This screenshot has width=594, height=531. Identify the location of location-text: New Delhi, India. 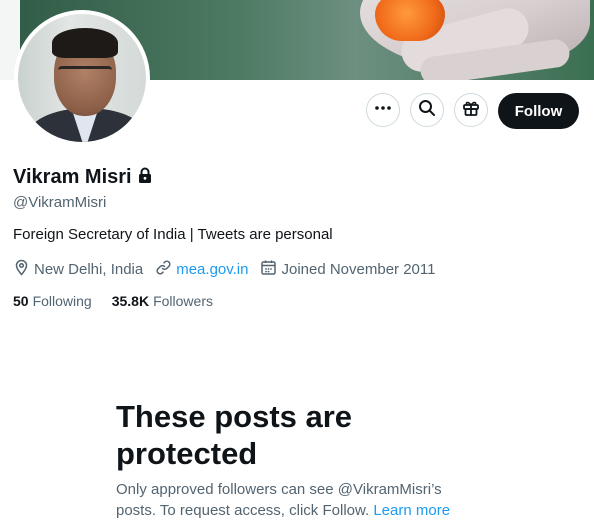
(89, 269).